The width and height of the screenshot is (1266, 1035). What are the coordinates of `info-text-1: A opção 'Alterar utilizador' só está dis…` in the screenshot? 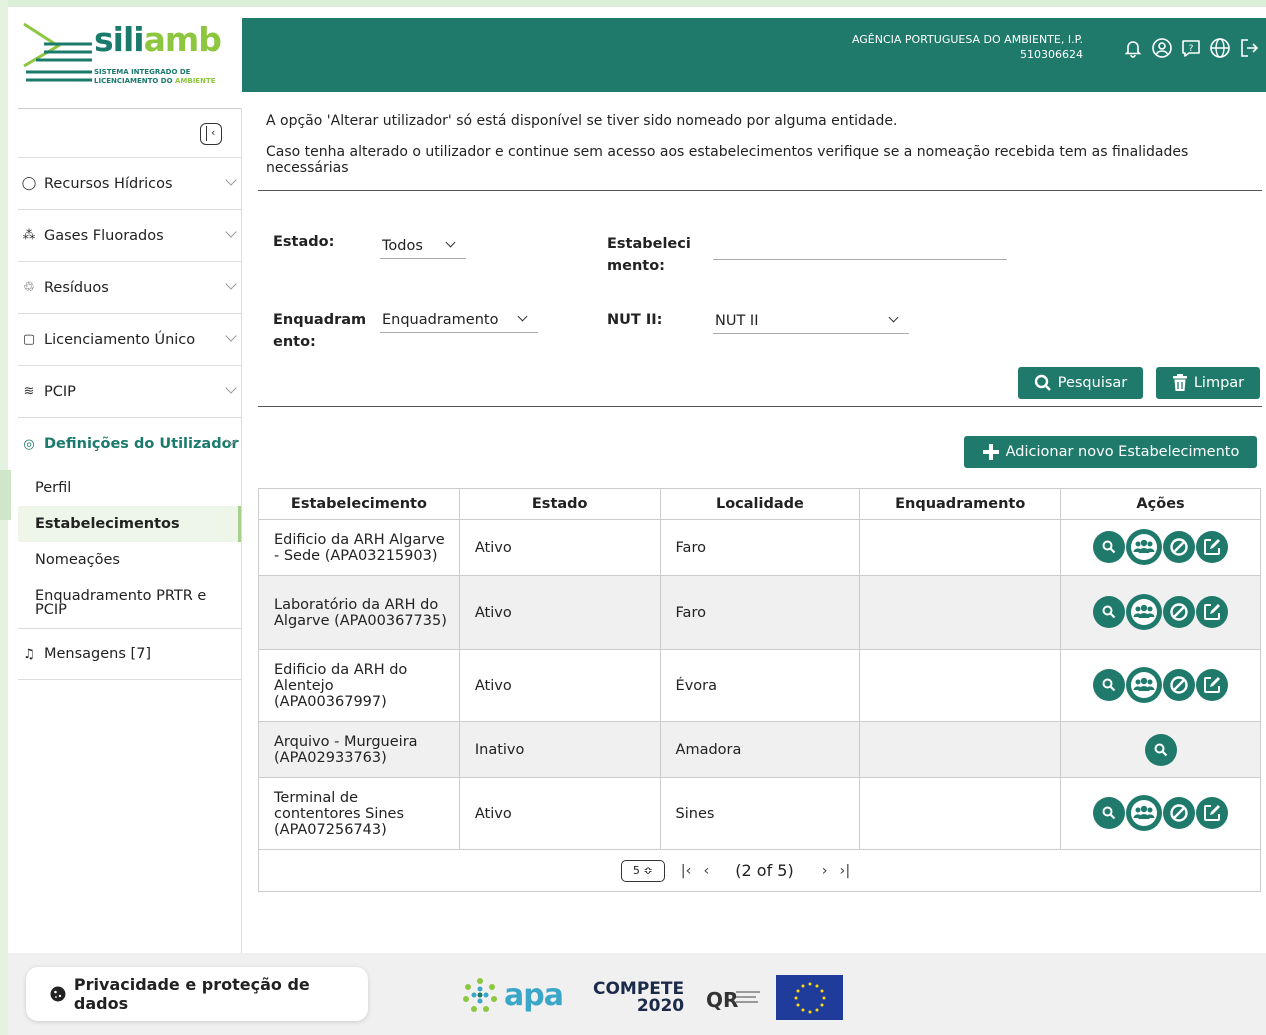 It's located at (582, 121).